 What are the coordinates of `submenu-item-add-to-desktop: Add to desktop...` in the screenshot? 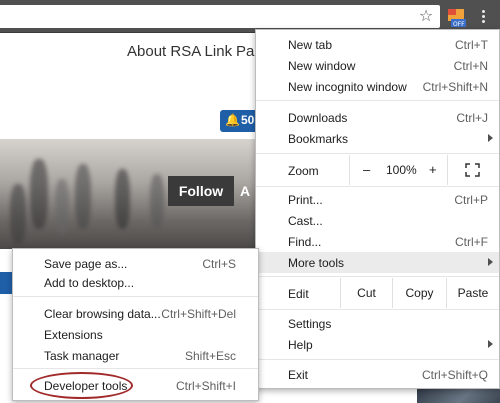 It's located at (135, 282).